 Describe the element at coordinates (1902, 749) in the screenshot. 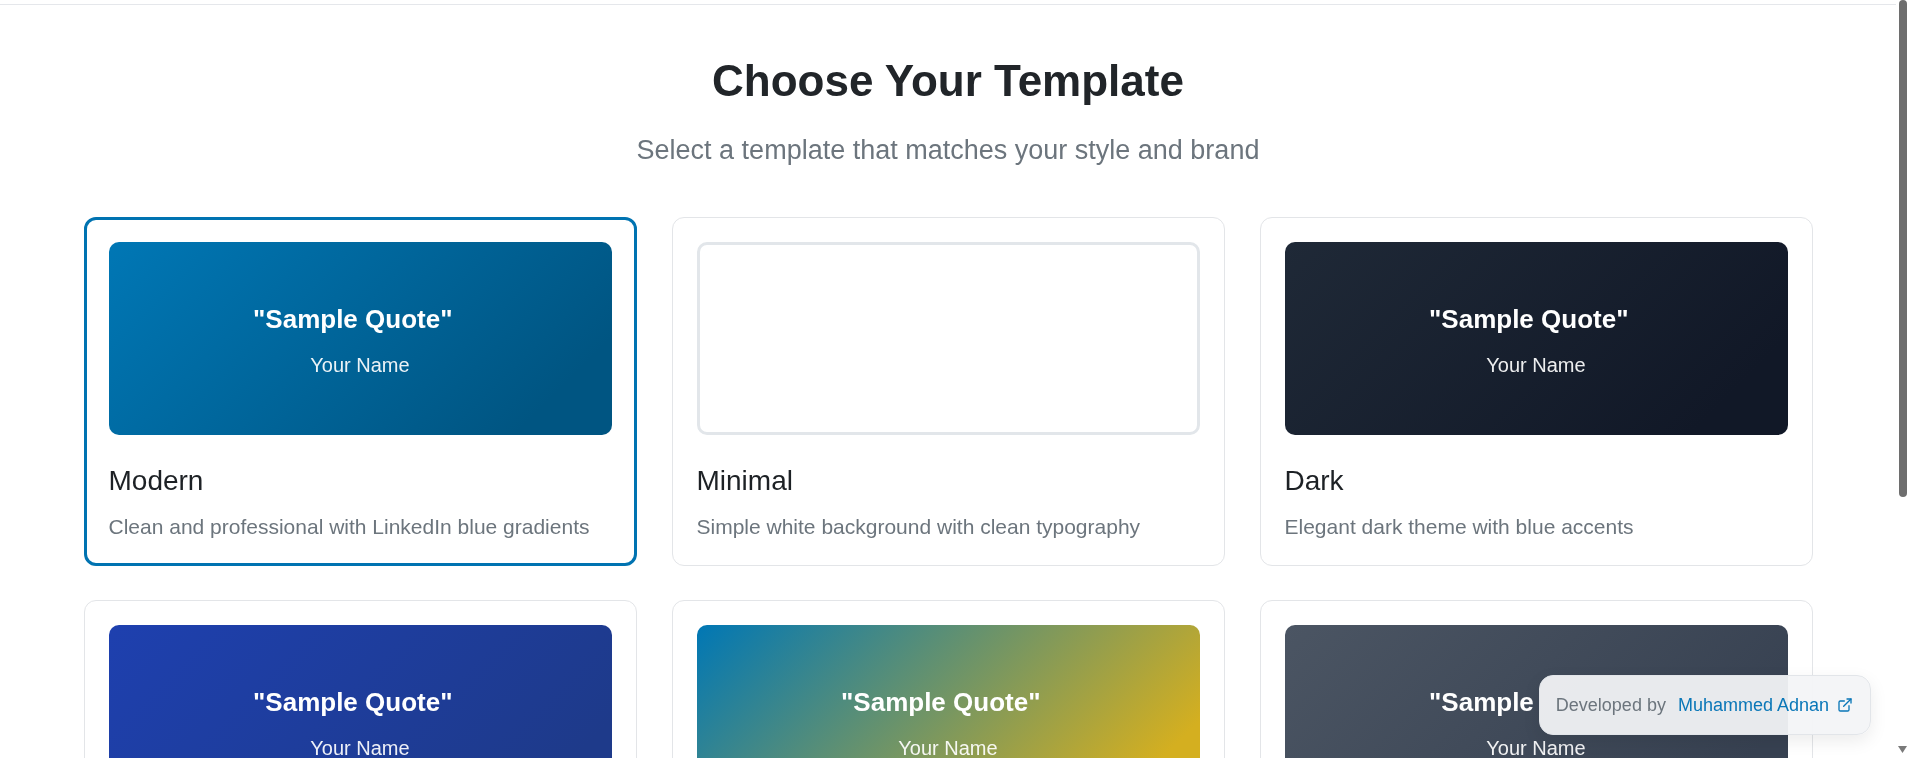

I see `scroll-down-arrow-icon` at that location.